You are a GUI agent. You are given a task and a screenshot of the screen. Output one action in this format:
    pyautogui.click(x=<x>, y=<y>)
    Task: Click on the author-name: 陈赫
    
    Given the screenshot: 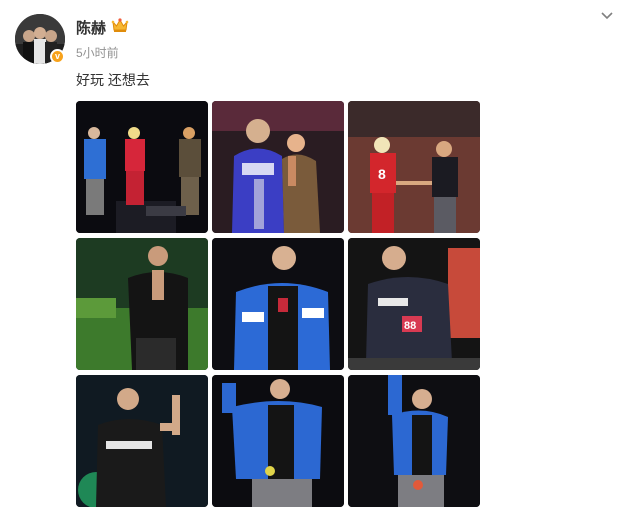 What is the action you would take?
    pyautogui.click(x=91, y=27)
    